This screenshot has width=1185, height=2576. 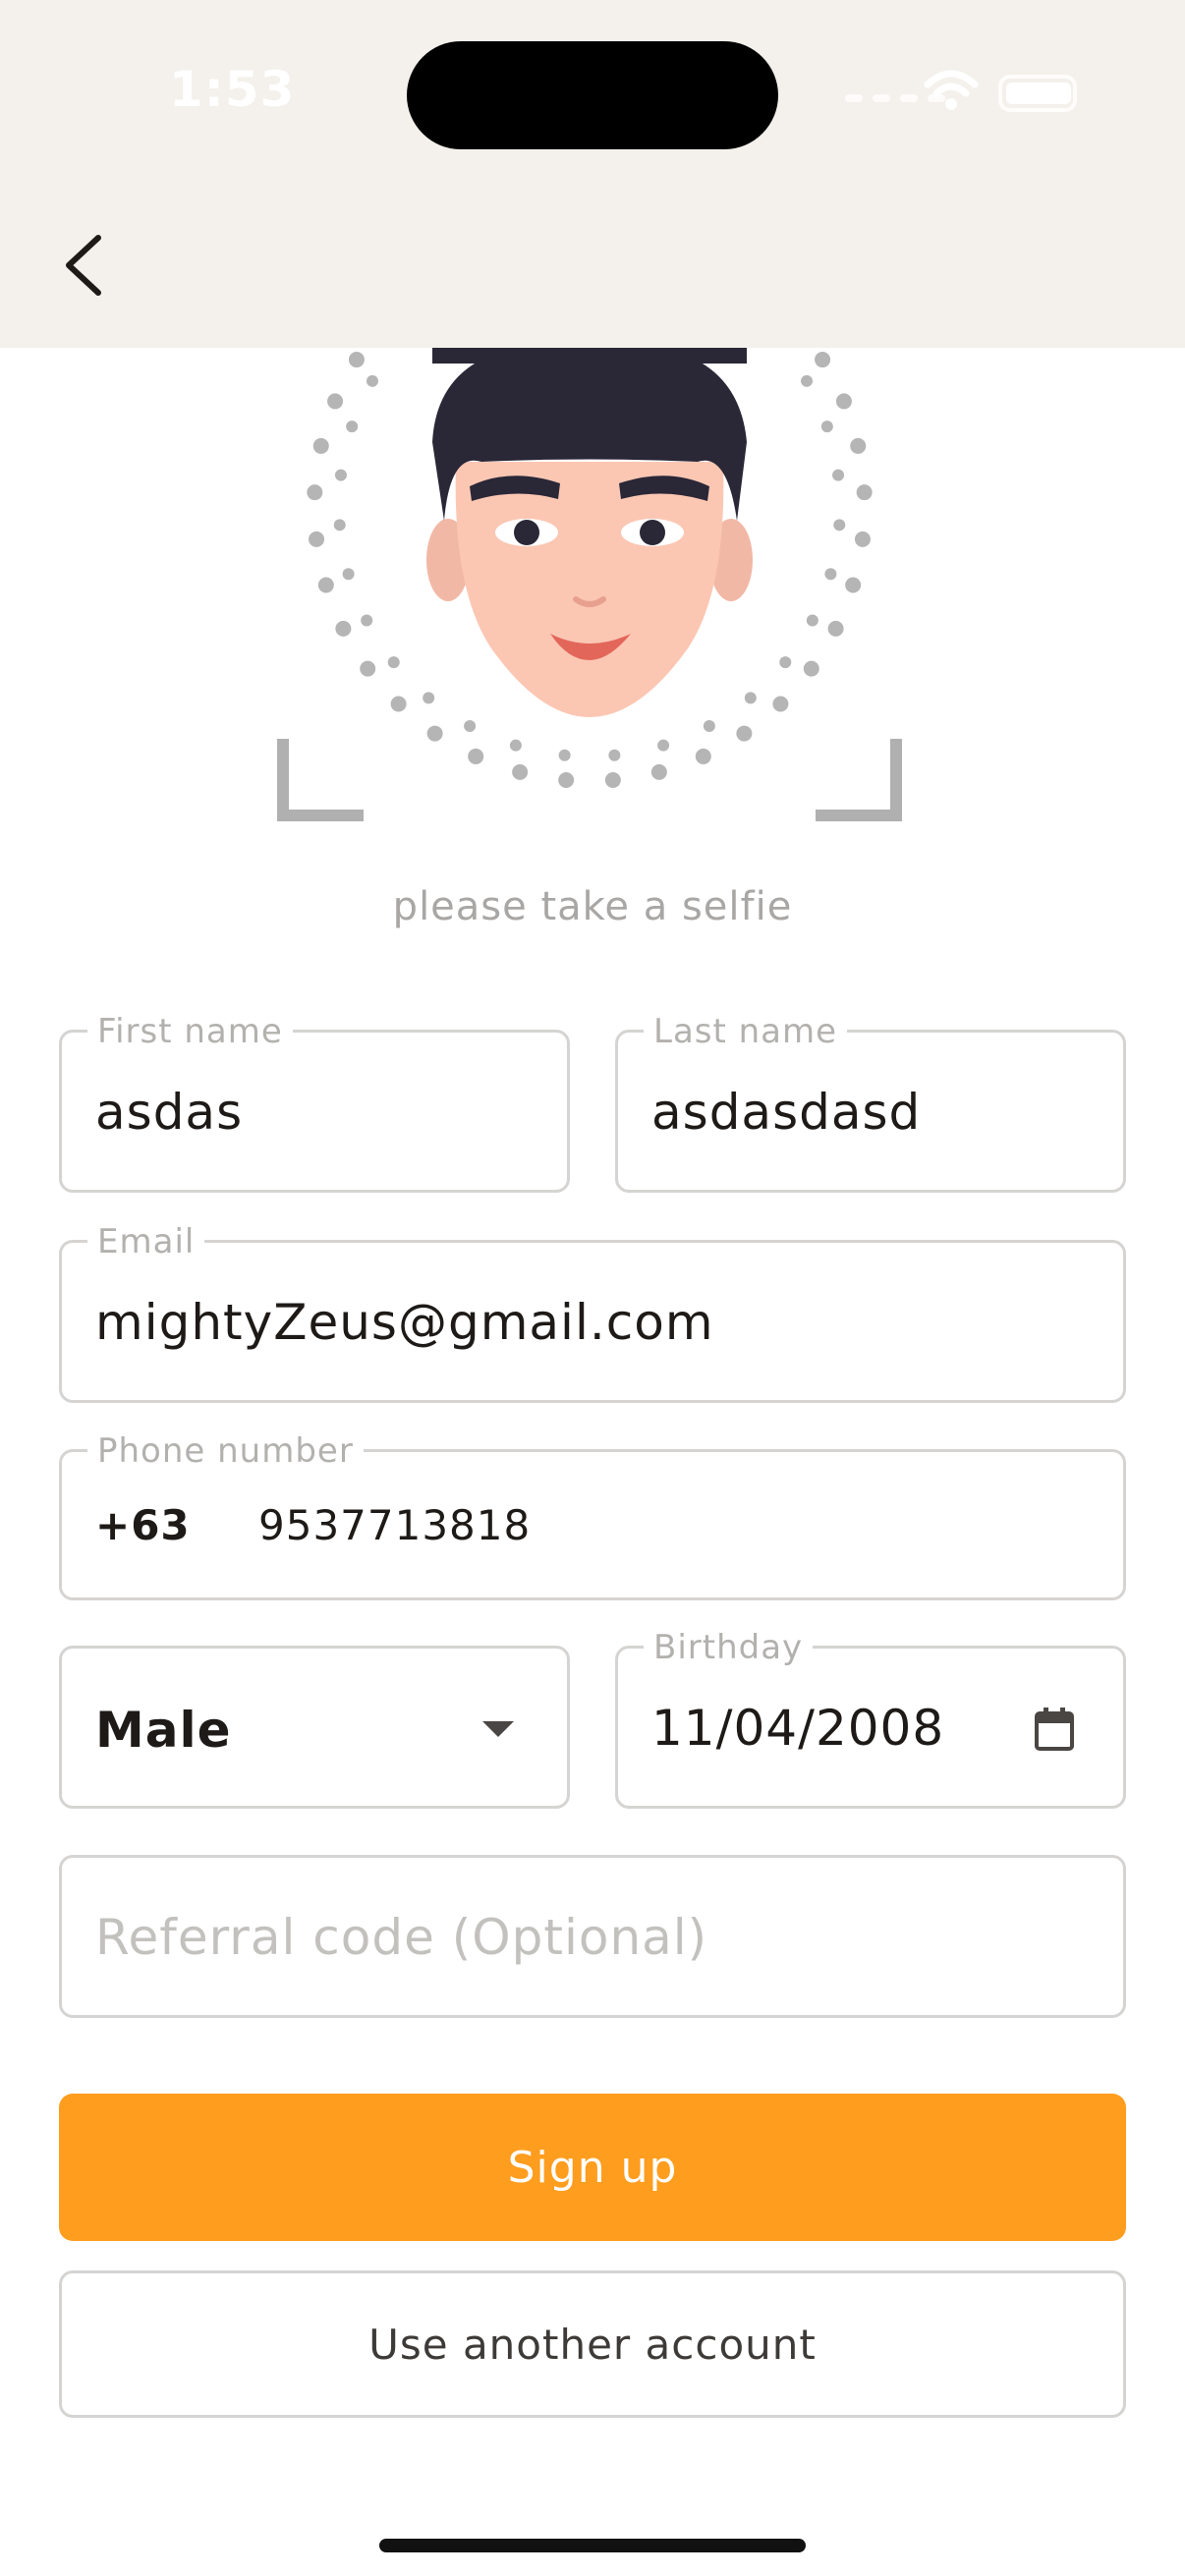 What do you see at coordinates (592, 2344) in the screenshot?
I see `use-another-account-button: Use another account` at bounding box center [592, 2344].